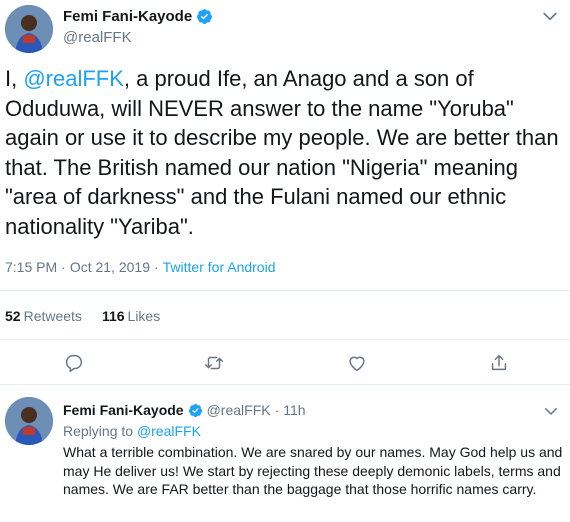 The image size is (570, 522). Describe the element at coordinates (110, 267) in the screenshot. I see `tweet-date: Oct 21, 2019` at that location.